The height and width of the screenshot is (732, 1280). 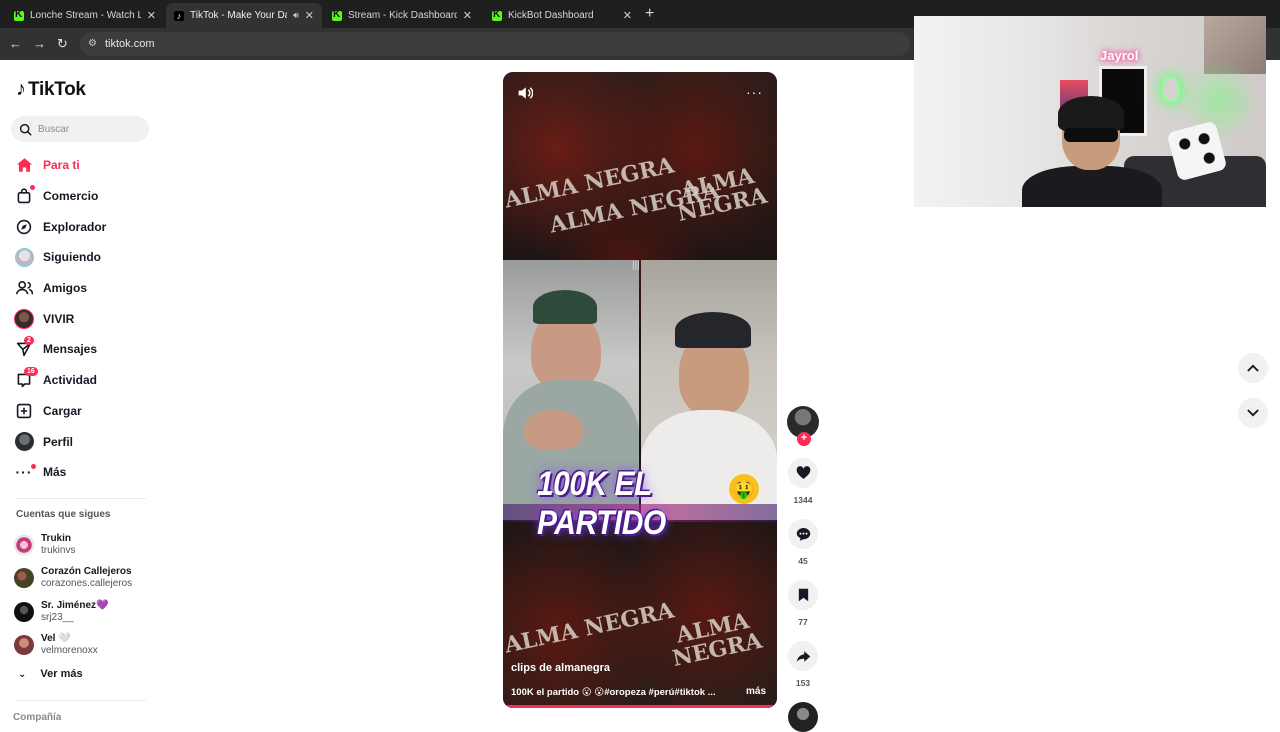 I want to click on sidebar-item-label: Explorador, so click(x=75, y=226).